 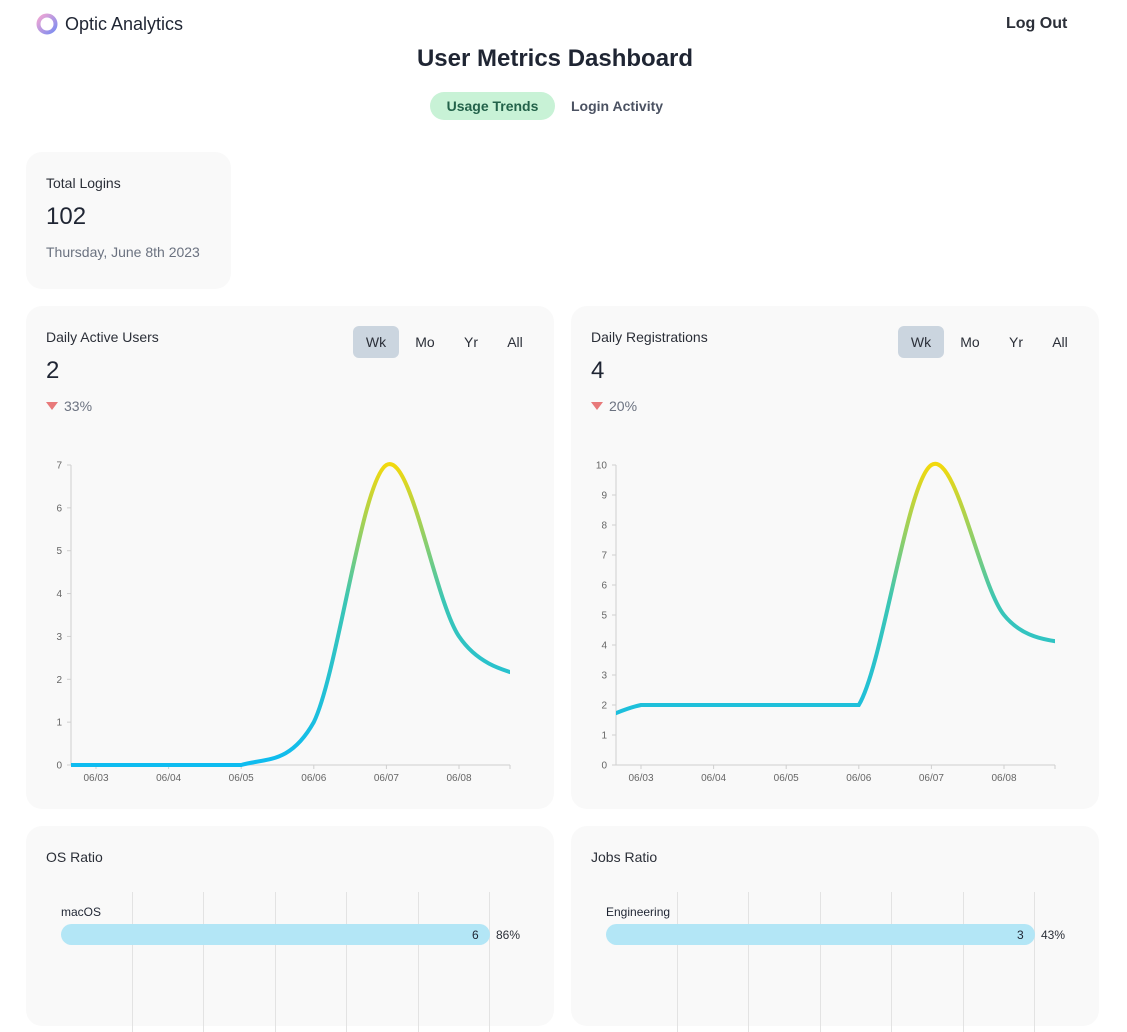 I want to click on tab-login-activity: Login Activity, so click(x=617, y=106).